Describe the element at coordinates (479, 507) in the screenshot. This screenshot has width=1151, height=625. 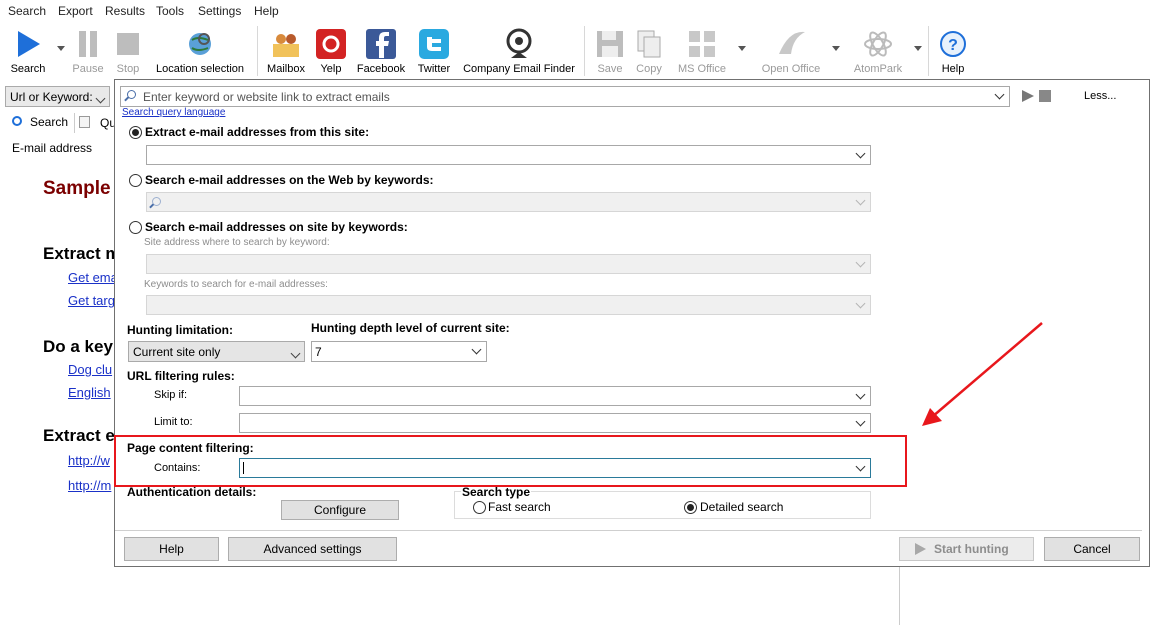
I see `radio-fast-search` at that location.